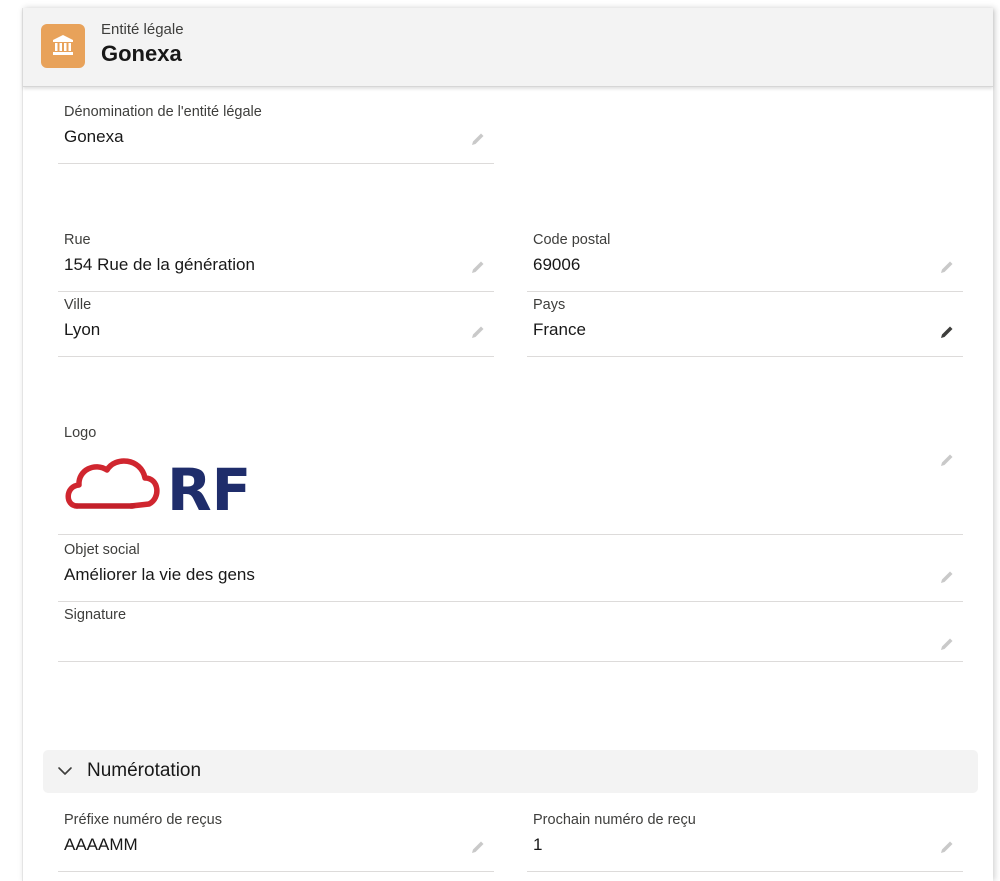  What do you see at coordinates (745, 323) in the screenshot?
I see `field-country: Pays France` at bounding box center [745, 323].